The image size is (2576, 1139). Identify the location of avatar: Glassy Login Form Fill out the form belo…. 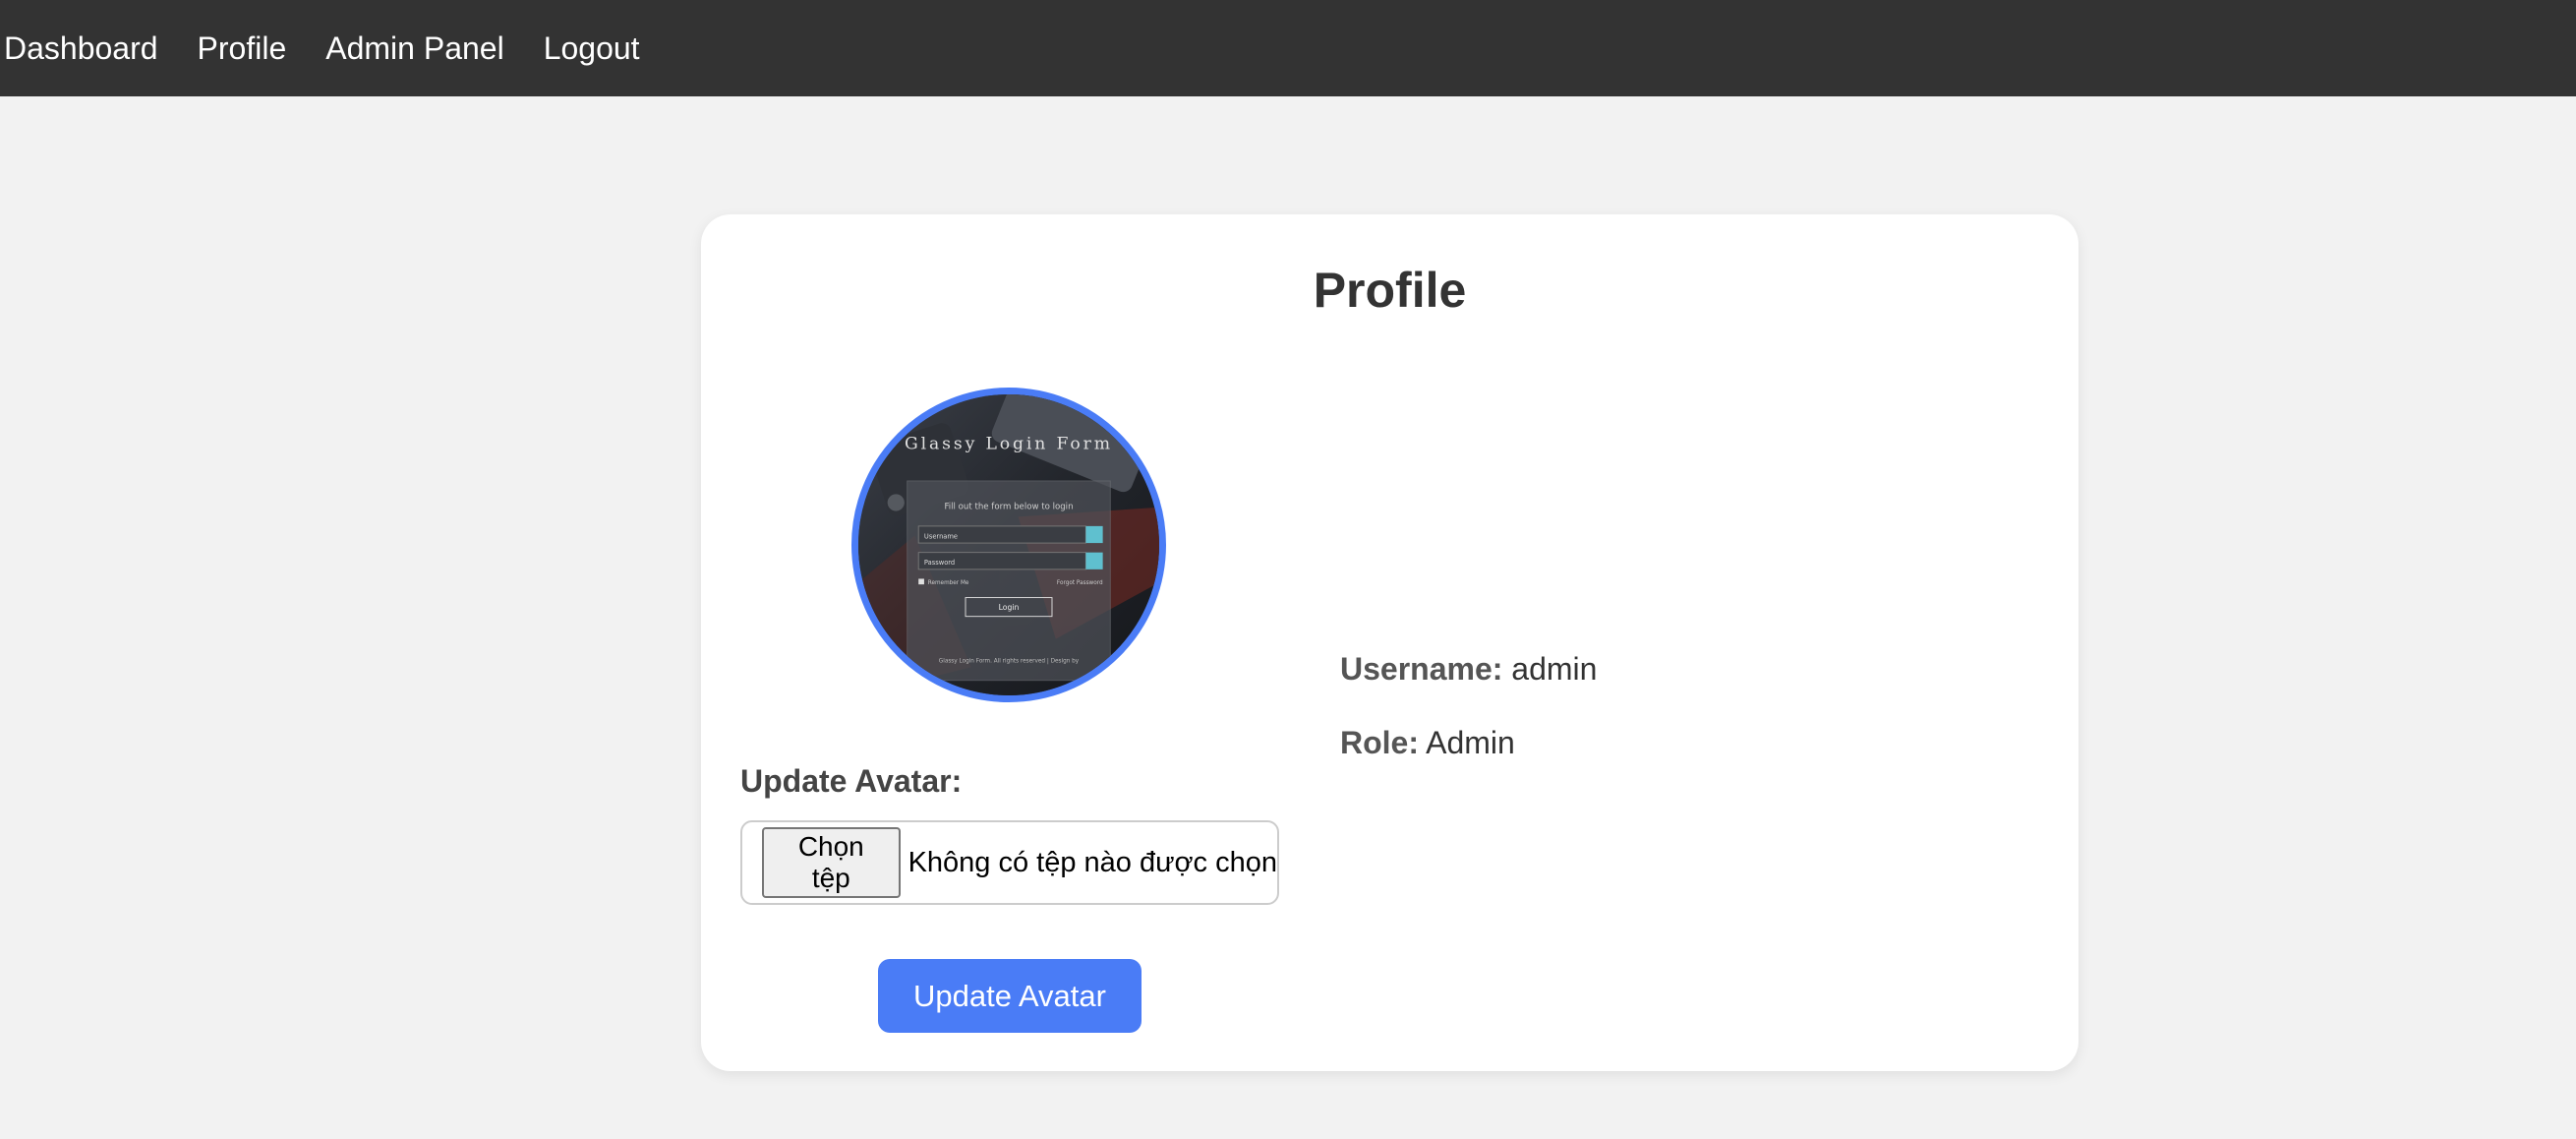
(1008, 545).